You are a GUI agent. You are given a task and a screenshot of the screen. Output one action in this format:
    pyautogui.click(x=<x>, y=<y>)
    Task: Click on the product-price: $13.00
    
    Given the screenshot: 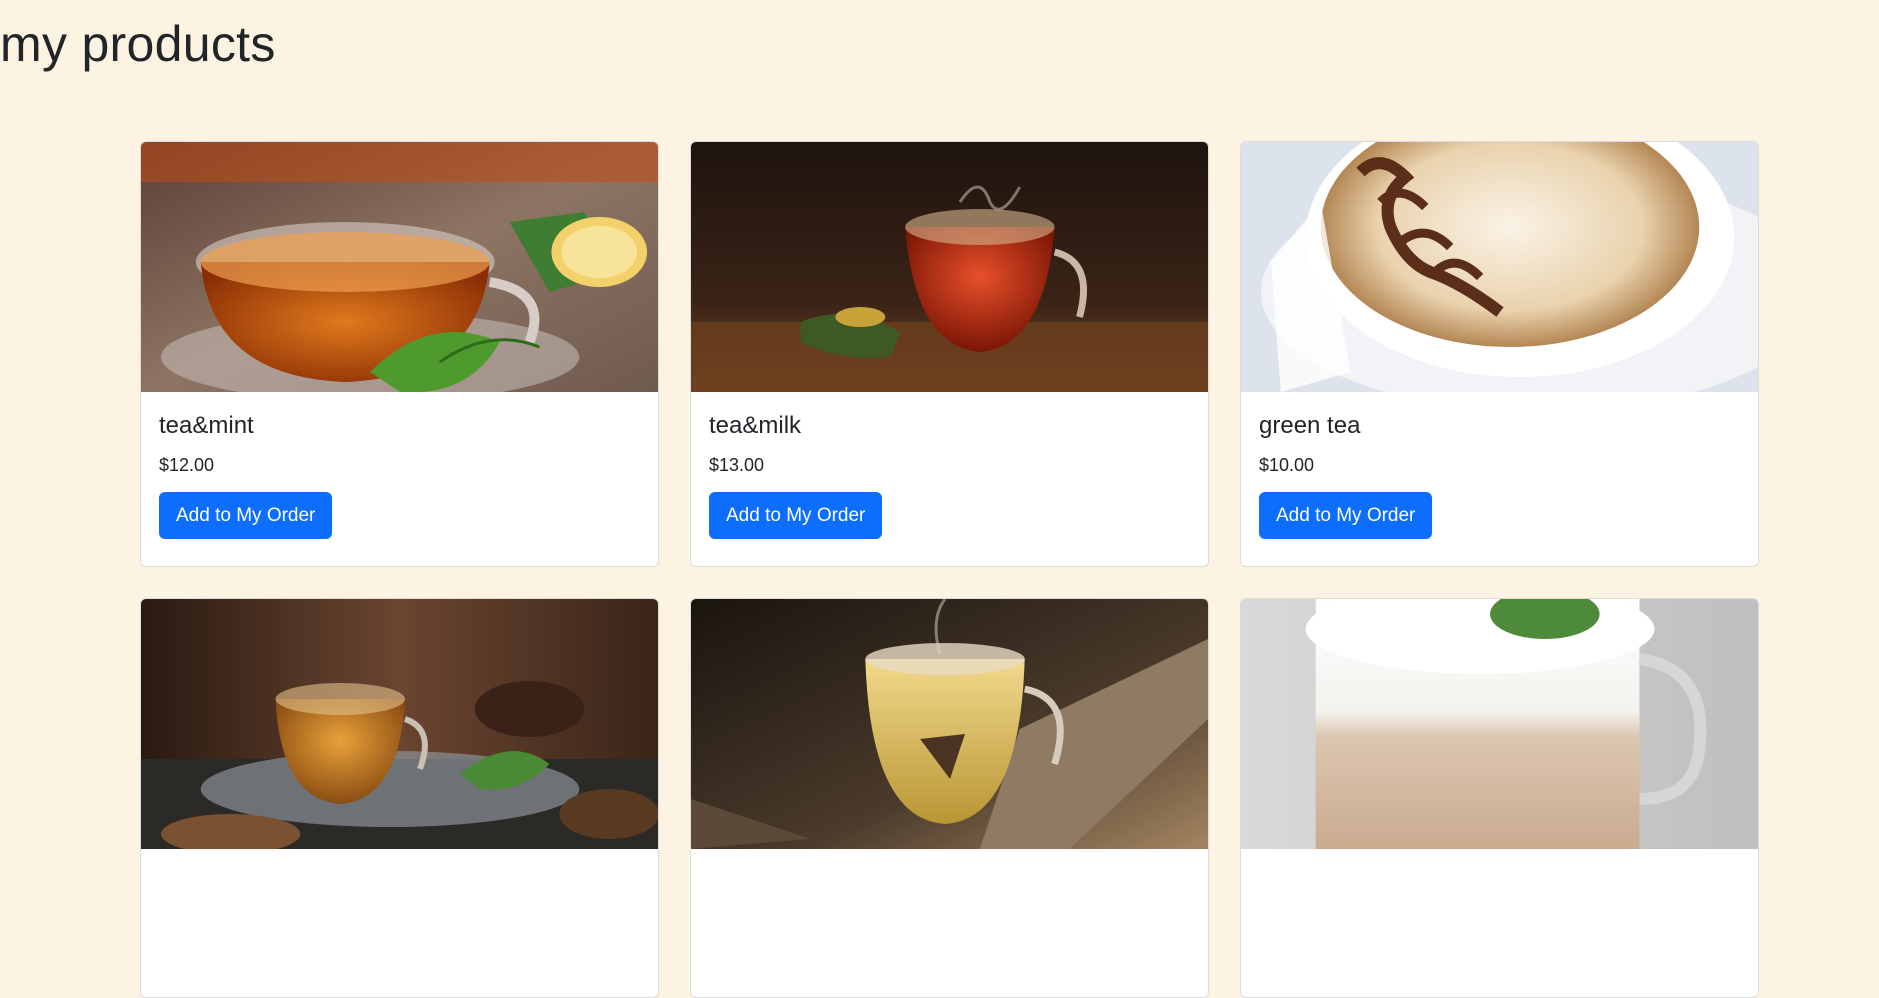 What is the action you would take?
    pyautogui.click(x=737, y=465)
    